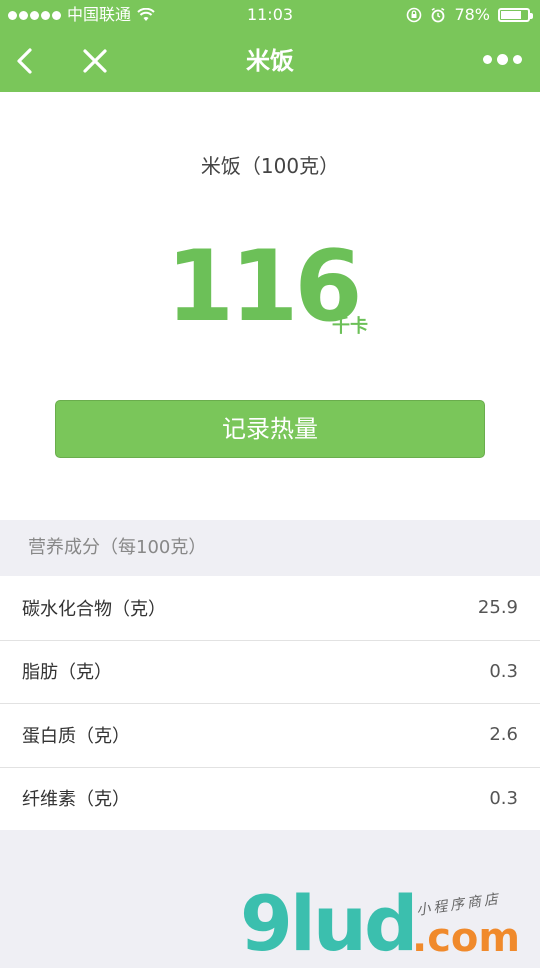 The image size is (540, 968). I want to click on status-right: 78%, so click(469, 15).